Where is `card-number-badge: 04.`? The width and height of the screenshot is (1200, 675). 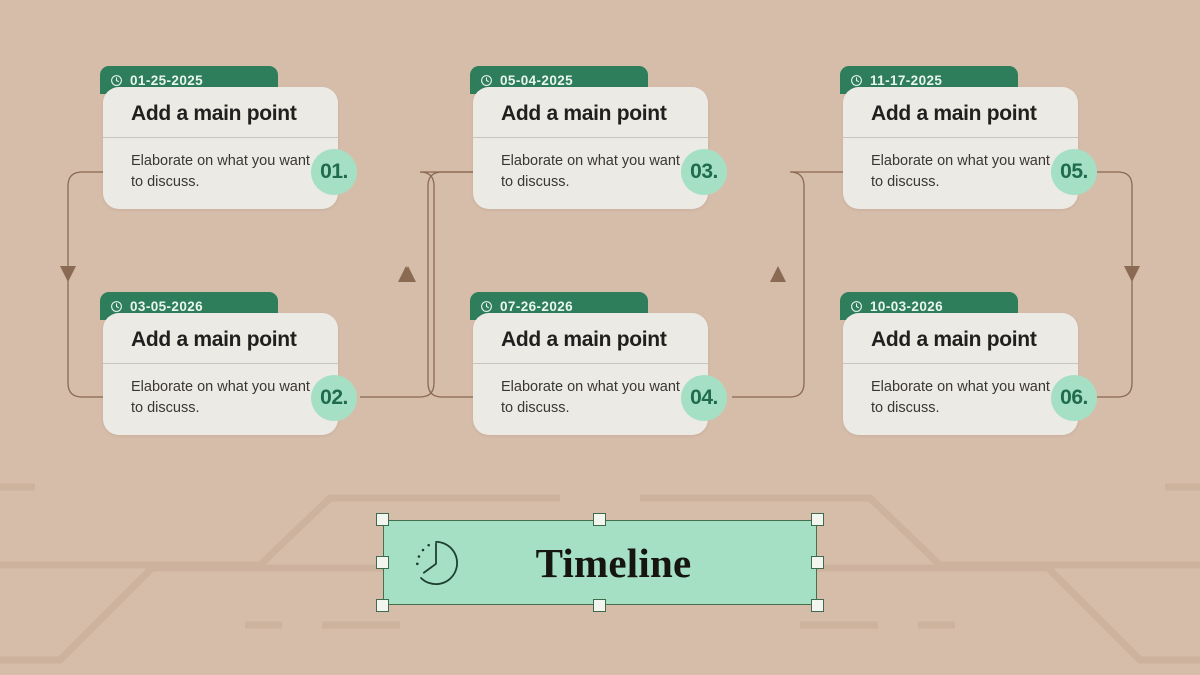 card-number-badge: 04. is located at coordinates (704, 398).